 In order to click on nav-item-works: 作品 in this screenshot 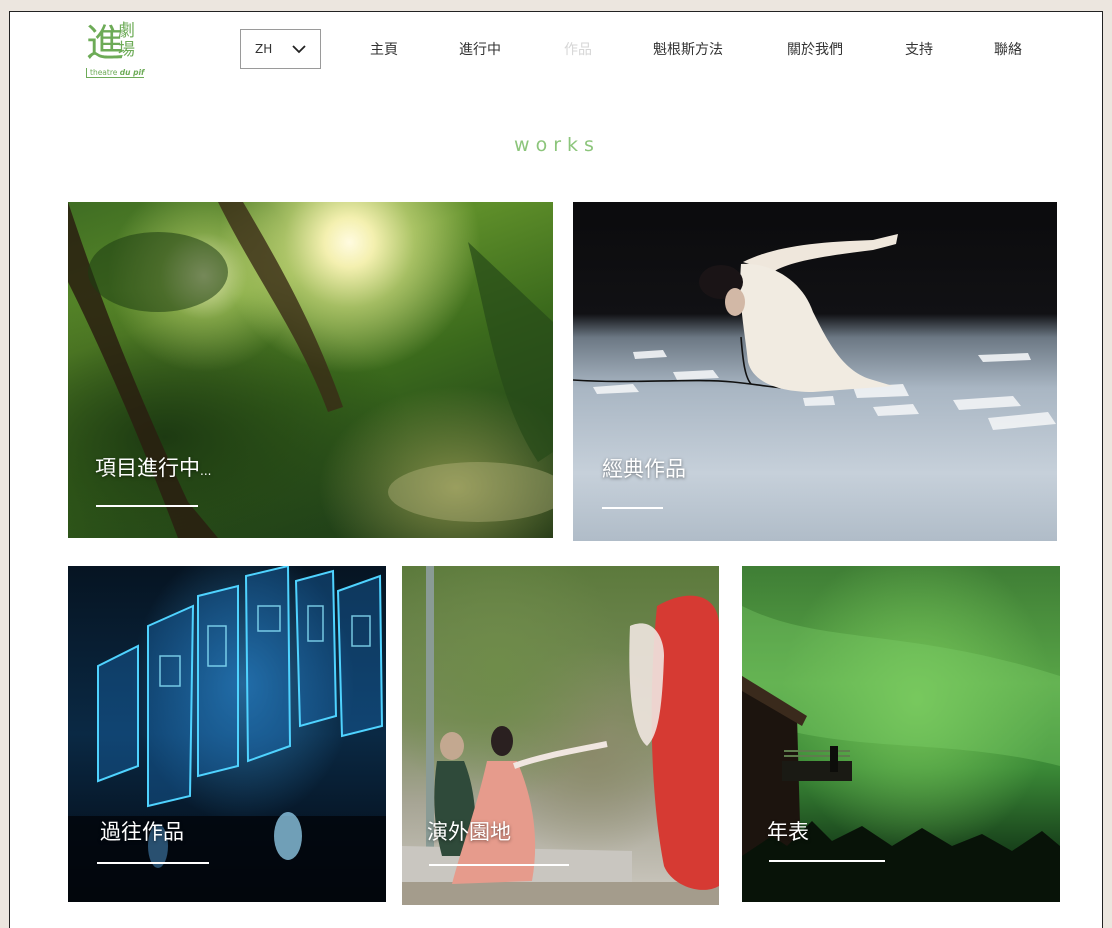, I will do `click(578, 49)`.